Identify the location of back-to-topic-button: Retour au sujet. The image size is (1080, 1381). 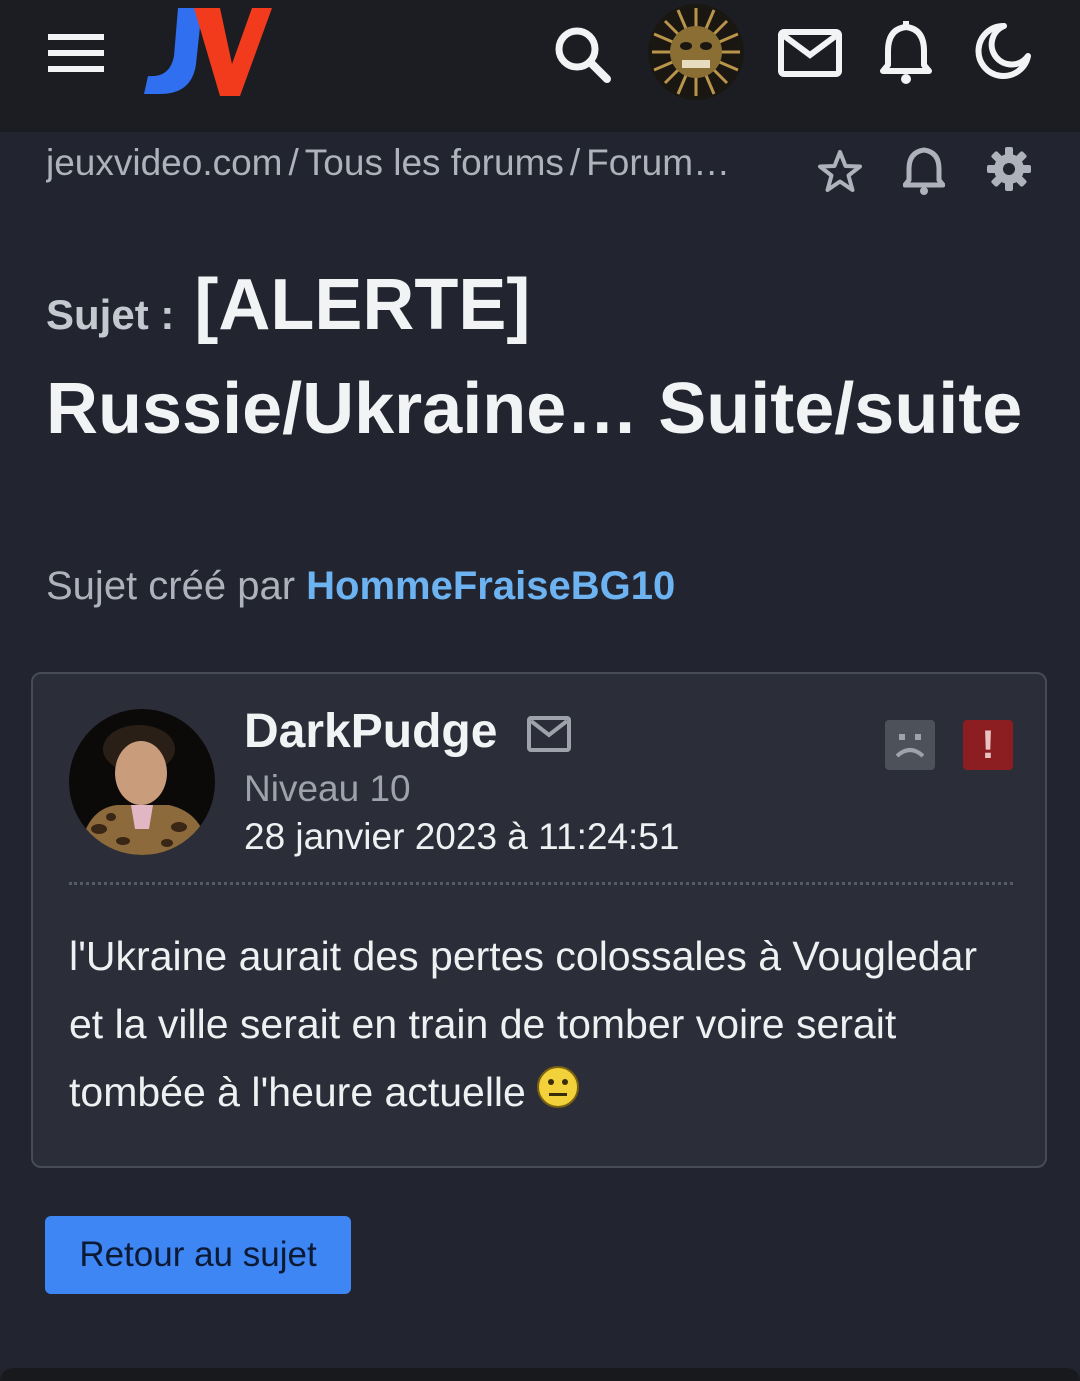
(198, 1255).